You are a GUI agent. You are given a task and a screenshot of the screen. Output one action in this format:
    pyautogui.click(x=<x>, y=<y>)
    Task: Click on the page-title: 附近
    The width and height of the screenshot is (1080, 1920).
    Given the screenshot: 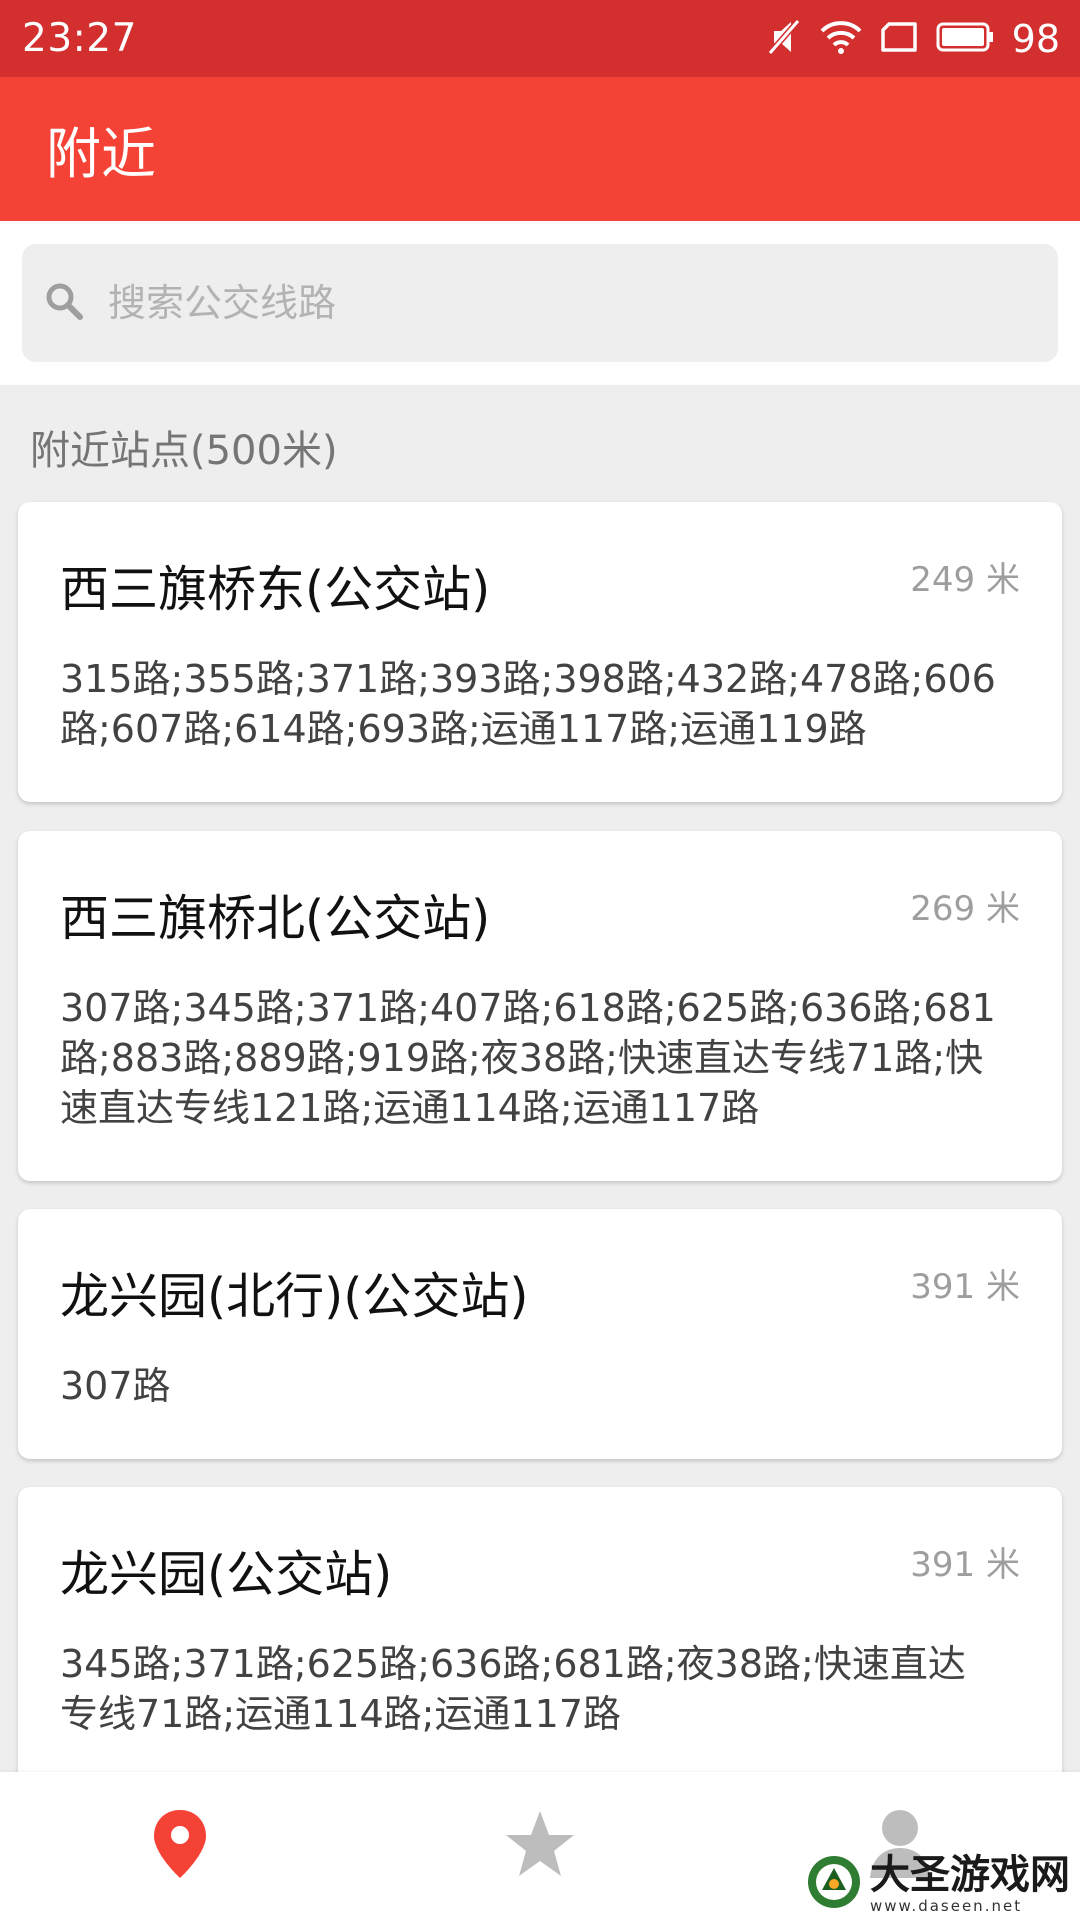 What is the action you would take?
    pyautogui.click(x=101, y=154)
    